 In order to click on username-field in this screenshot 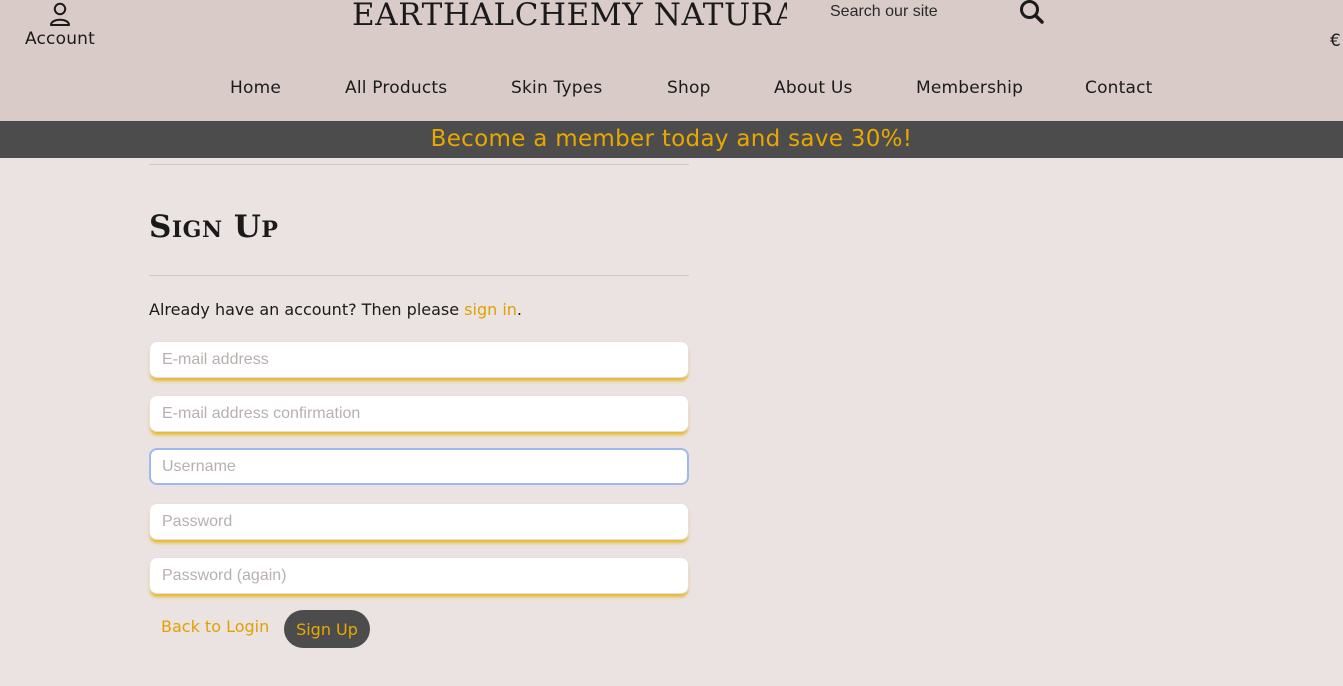, I will do `click(419, 466)`.